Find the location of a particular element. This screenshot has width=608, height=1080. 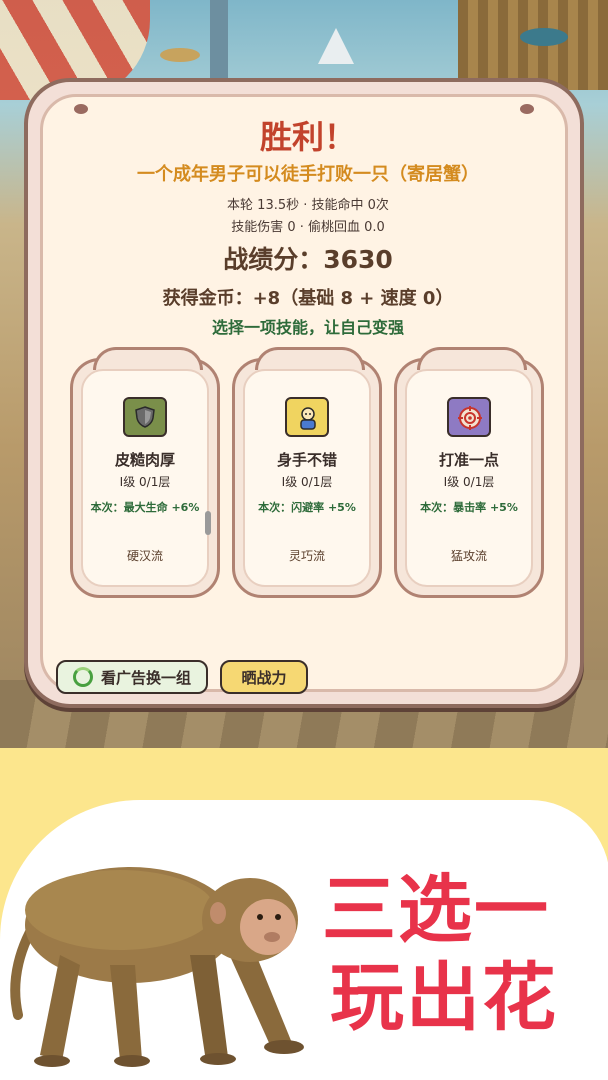

window-frame is located at coordinates (219, 40).